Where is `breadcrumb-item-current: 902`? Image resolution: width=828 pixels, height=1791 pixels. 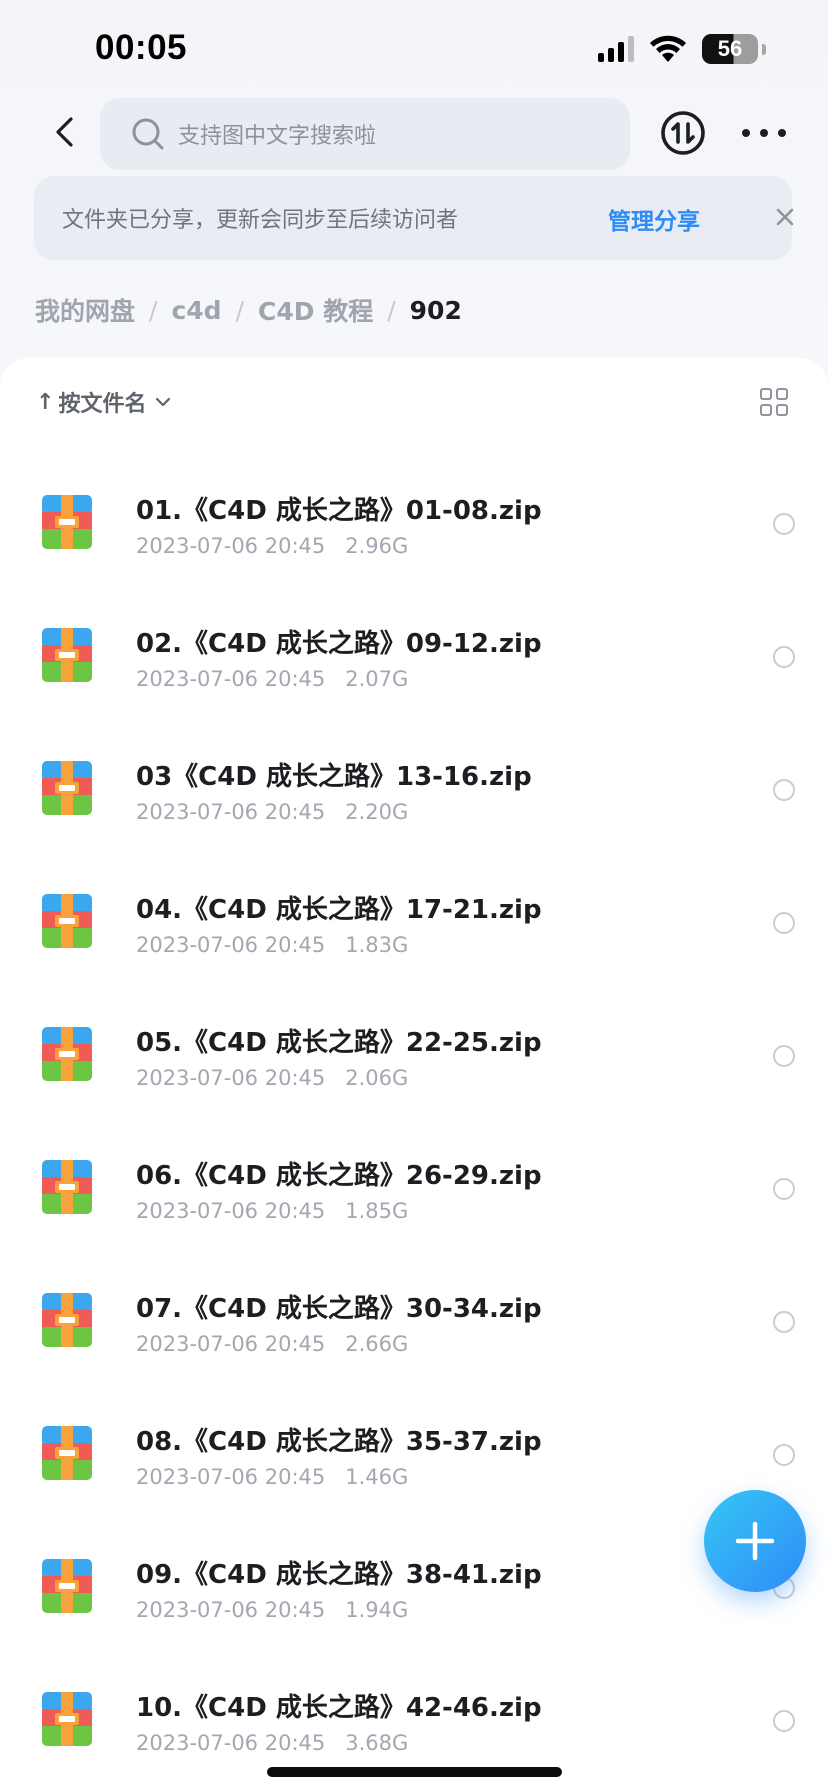 breadcrumb-item-current: 902 is located at coordinates (435, 310).